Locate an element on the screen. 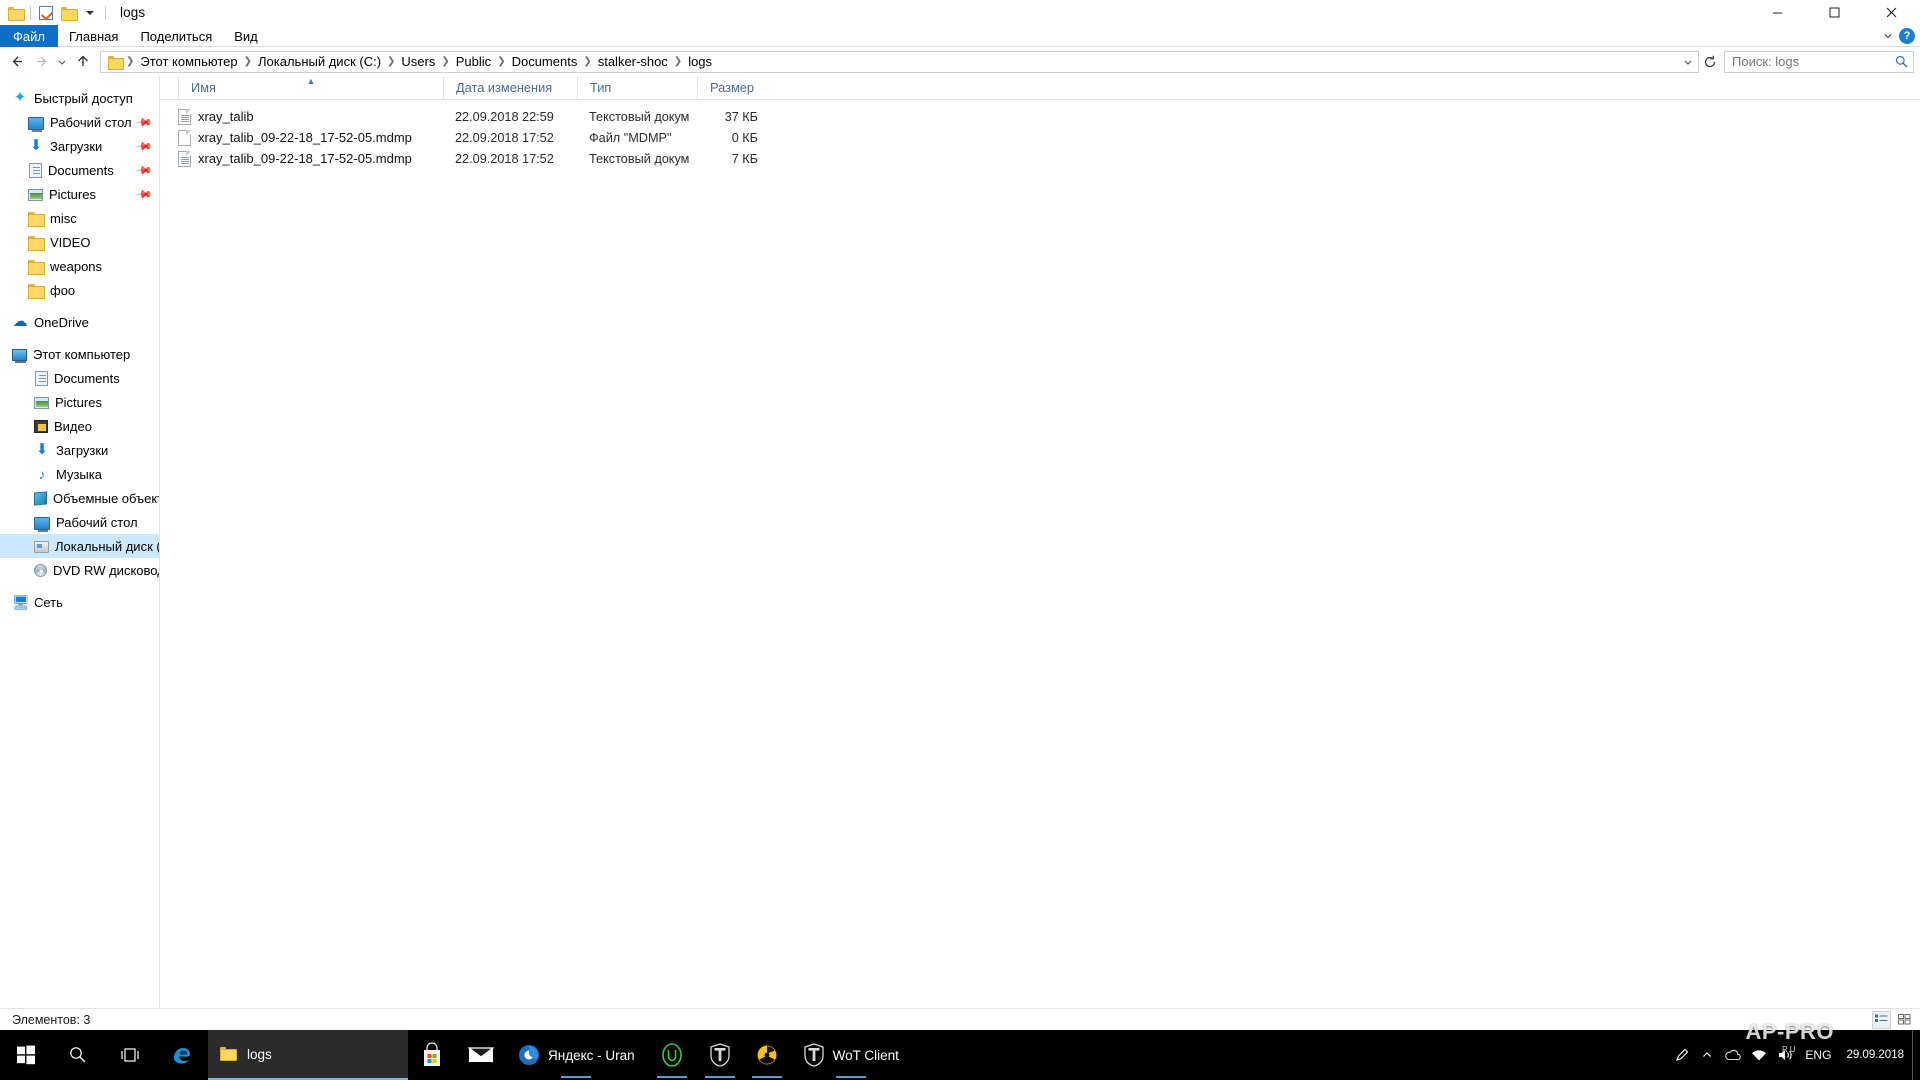 The width and height of the screenshot is (1920, 1080). maximize-button is located at coordinates (1834, 12).